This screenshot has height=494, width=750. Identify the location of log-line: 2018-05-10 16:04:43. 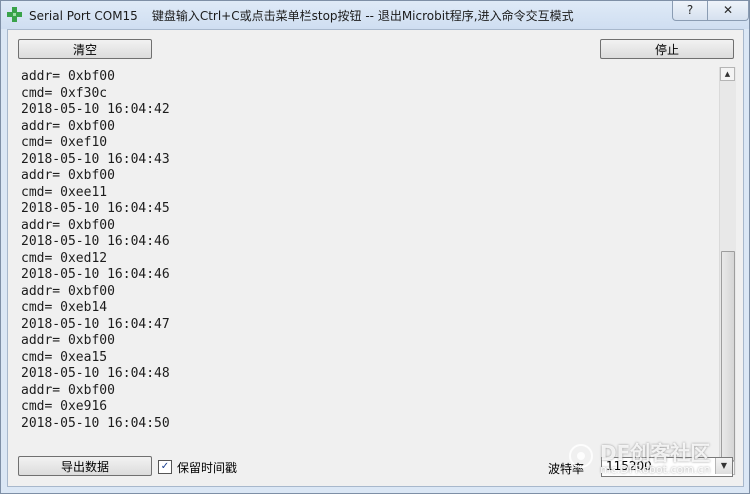
(95, 159).